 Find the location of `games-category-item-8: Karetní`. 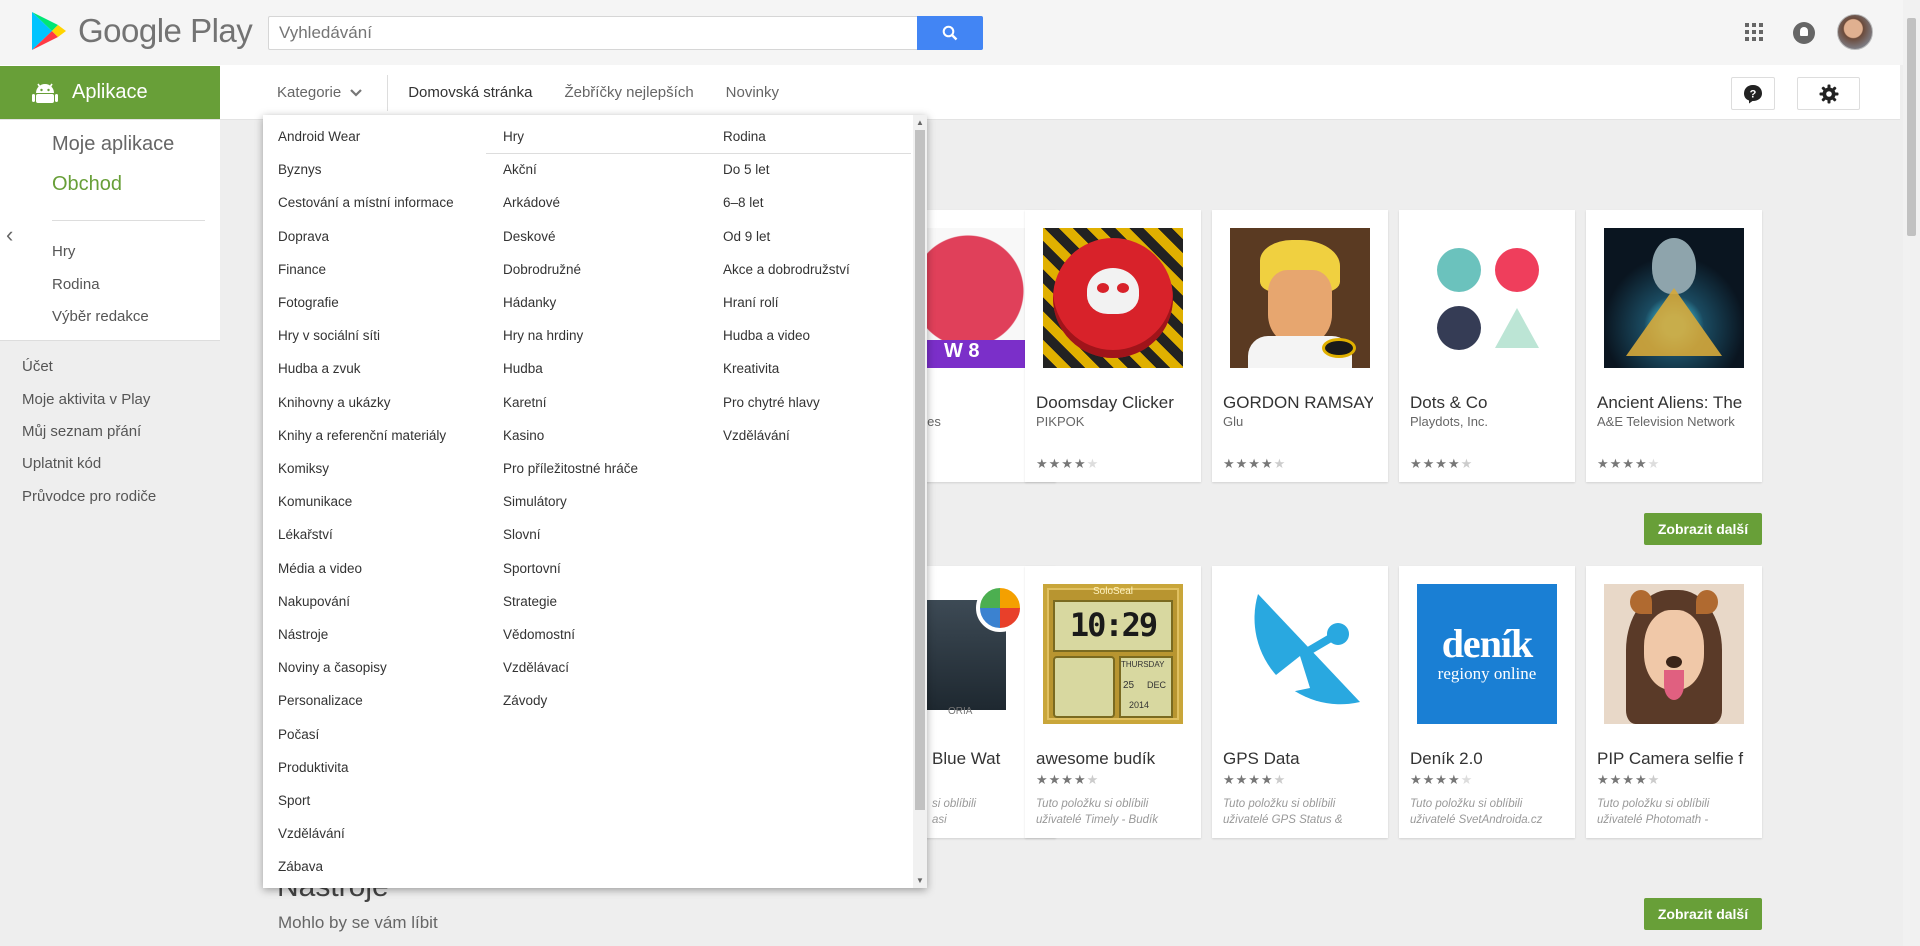

games-category-item-8: Karetní is located at coordinates (525, 402).